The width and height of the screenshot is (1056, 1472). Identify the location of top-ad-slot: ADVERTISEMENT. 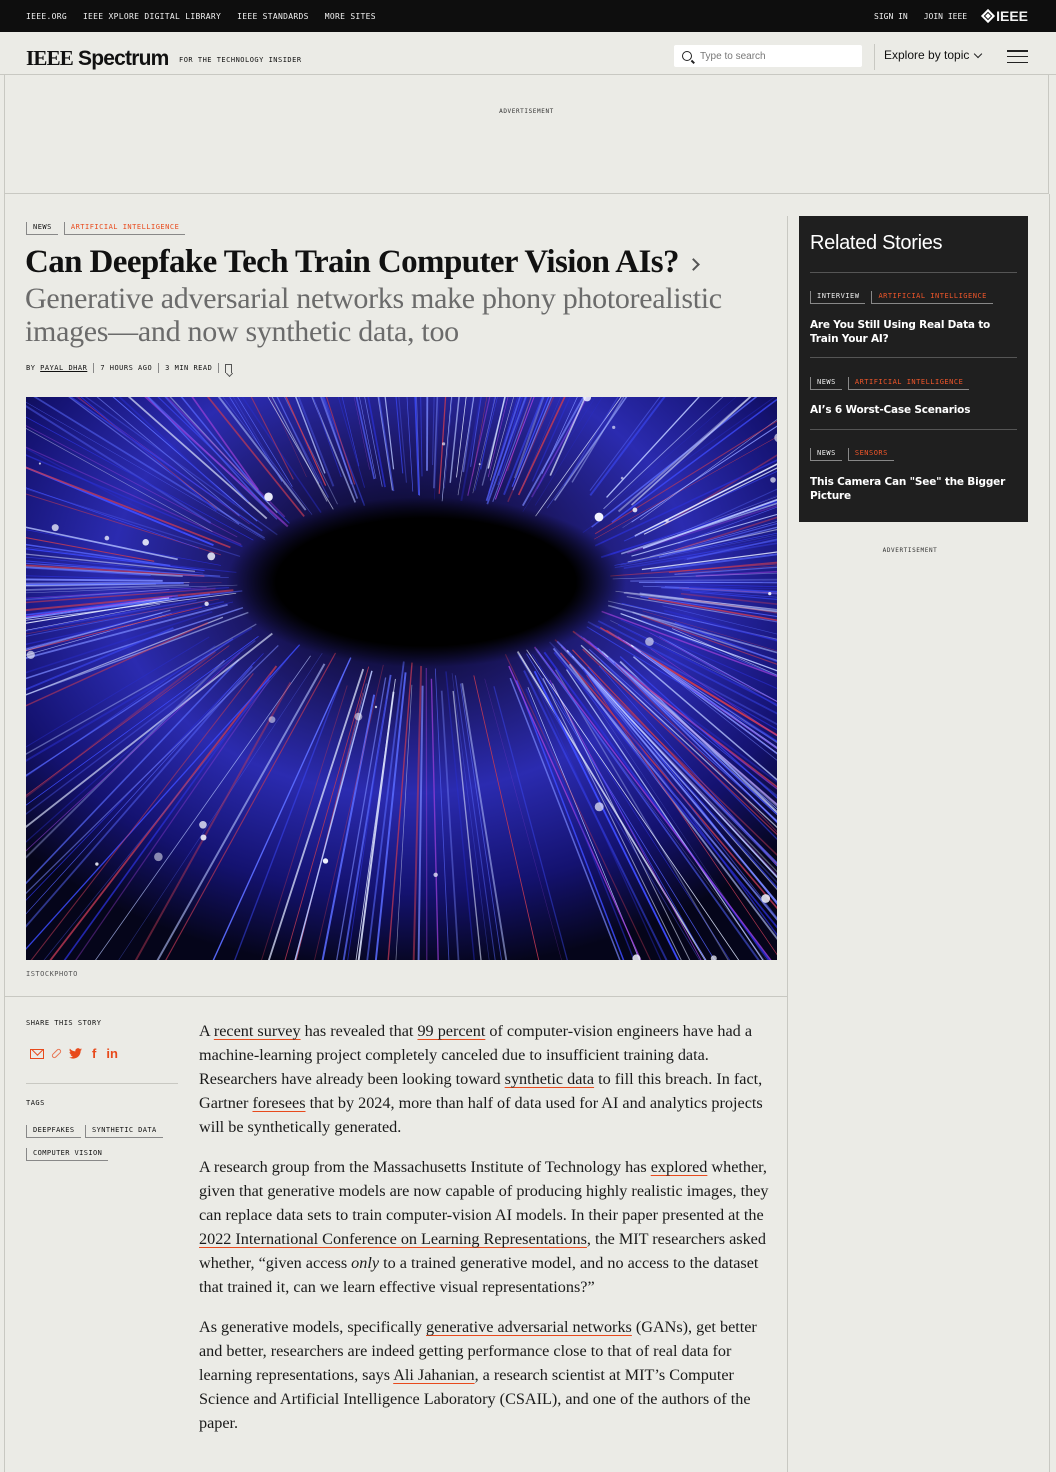
(526, 134).